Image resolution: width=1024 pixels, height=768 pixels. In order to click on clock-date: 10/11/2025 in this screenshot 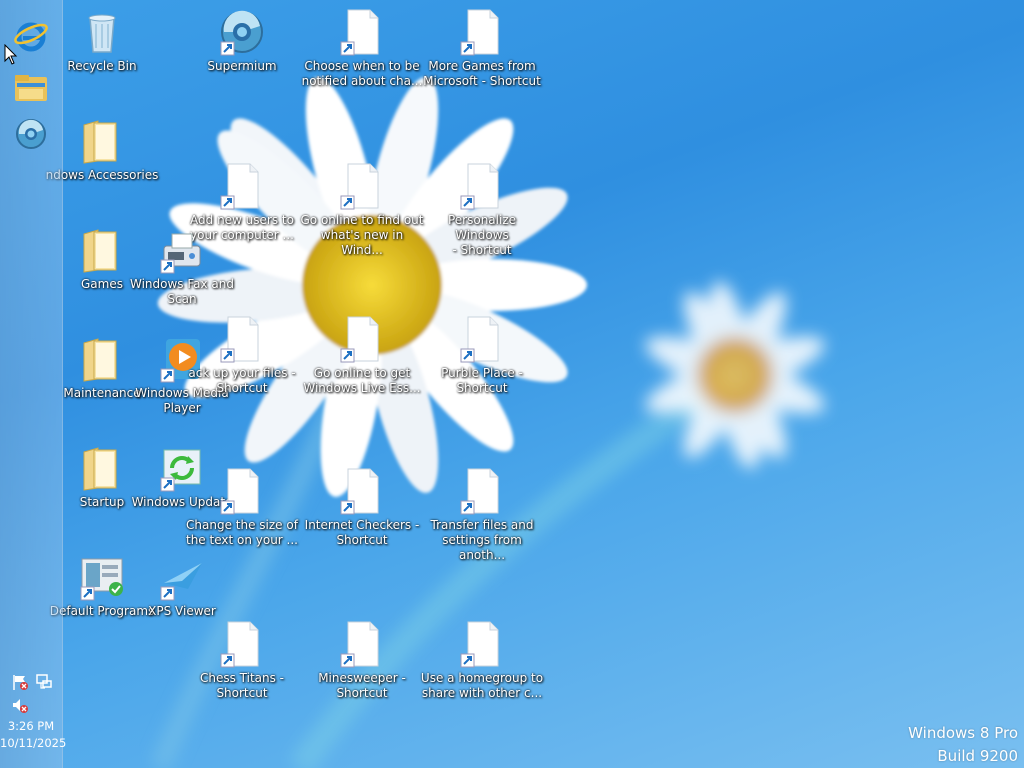, I will do `click(33, 743)`.